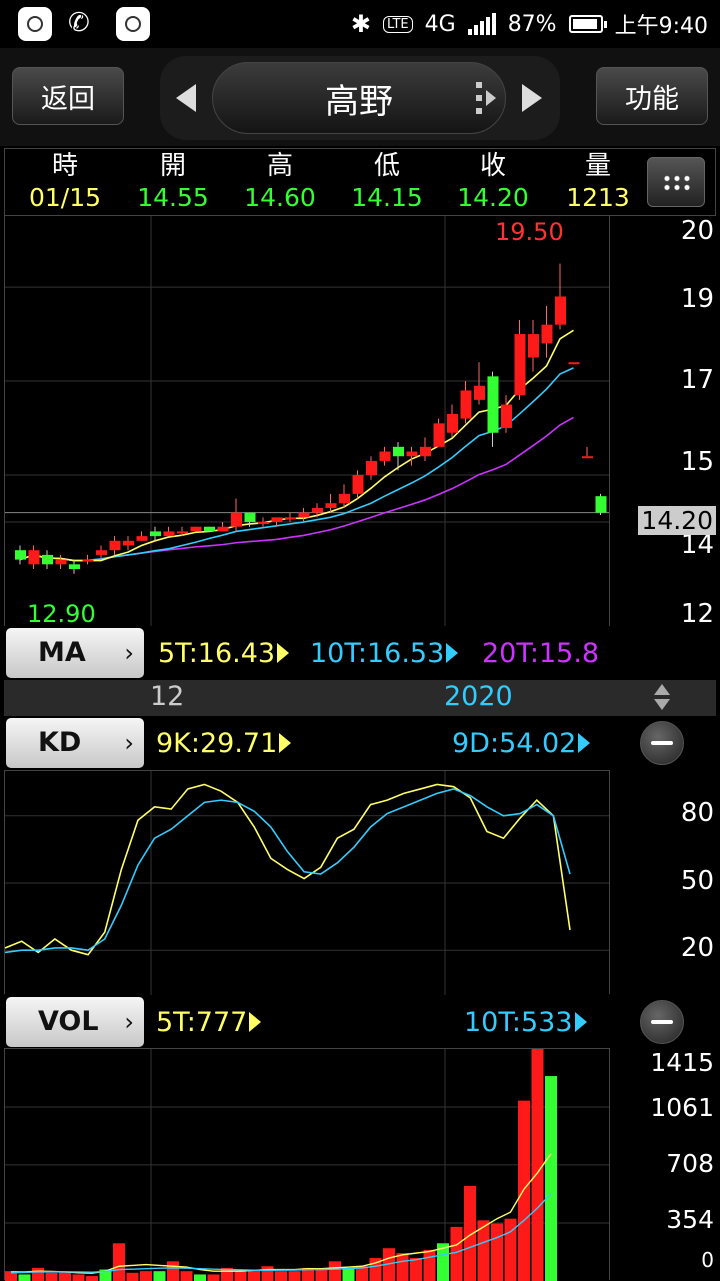  Describe the element at coordinates (662, 698) in the screenshot. I see `expand-collapse-icon` at that location.